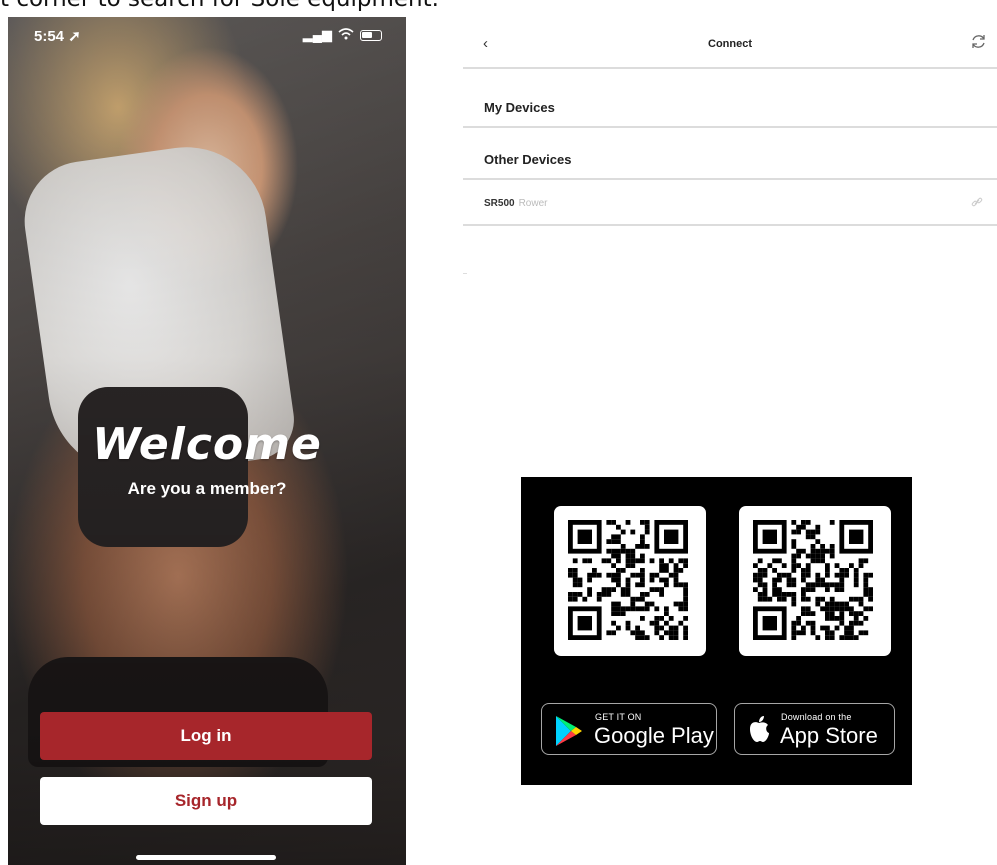  Describe the element at coordinates (346, 35) in the screenshot. I see `wifi-icon` at that location.